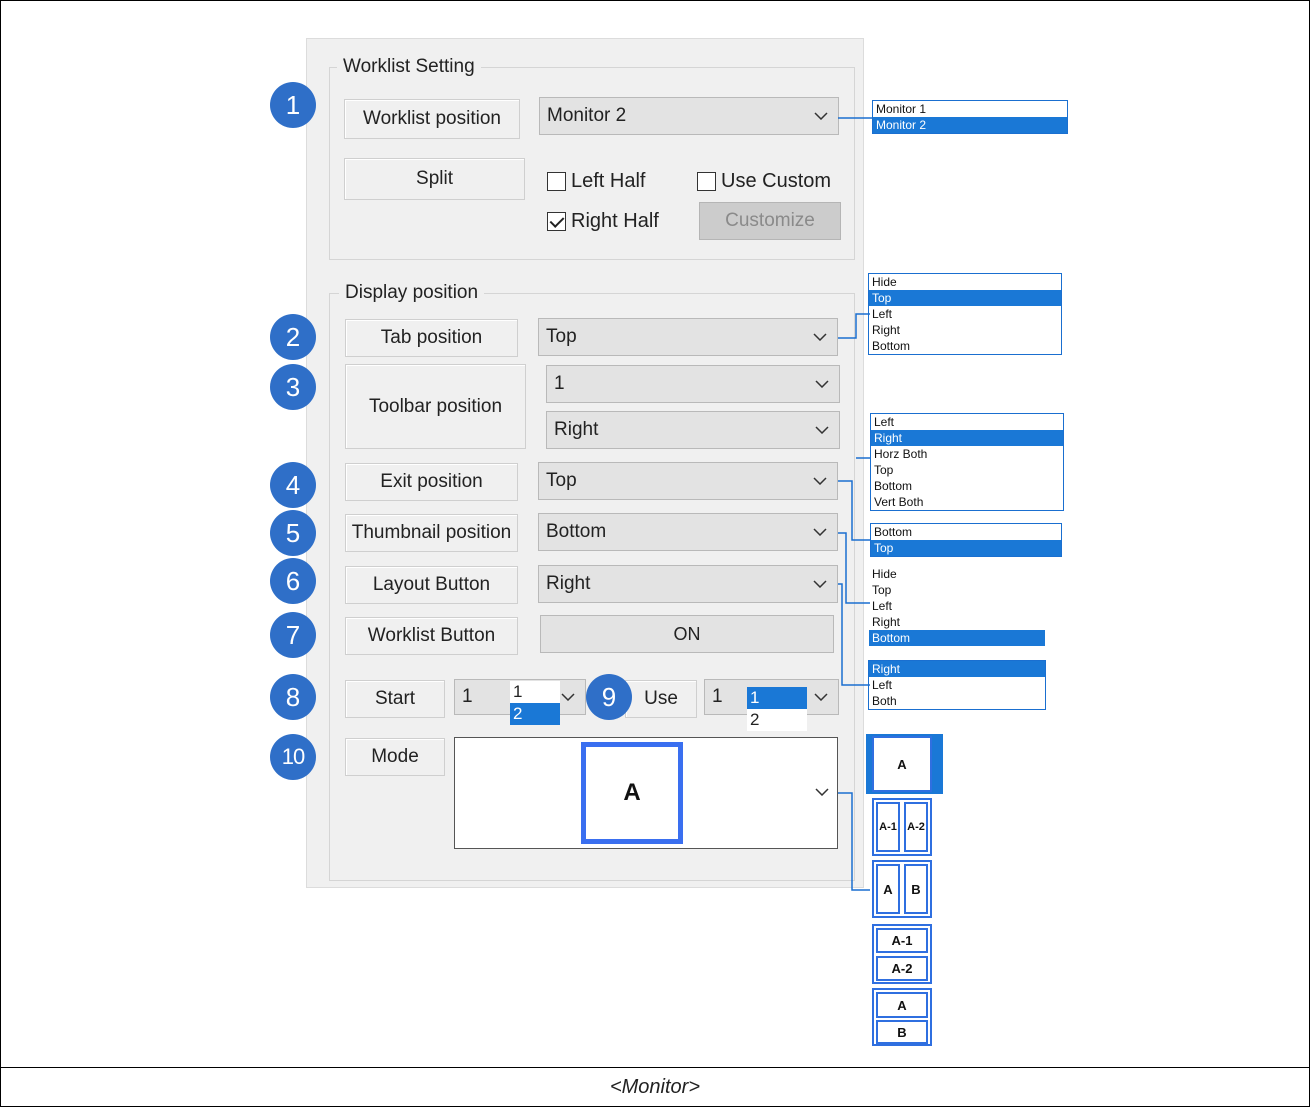 The width and height of the screenshot is (1310, 1107). Describe the element at coordinates (777, 698) in the screenshot. I see `use-option: 1` at that location.